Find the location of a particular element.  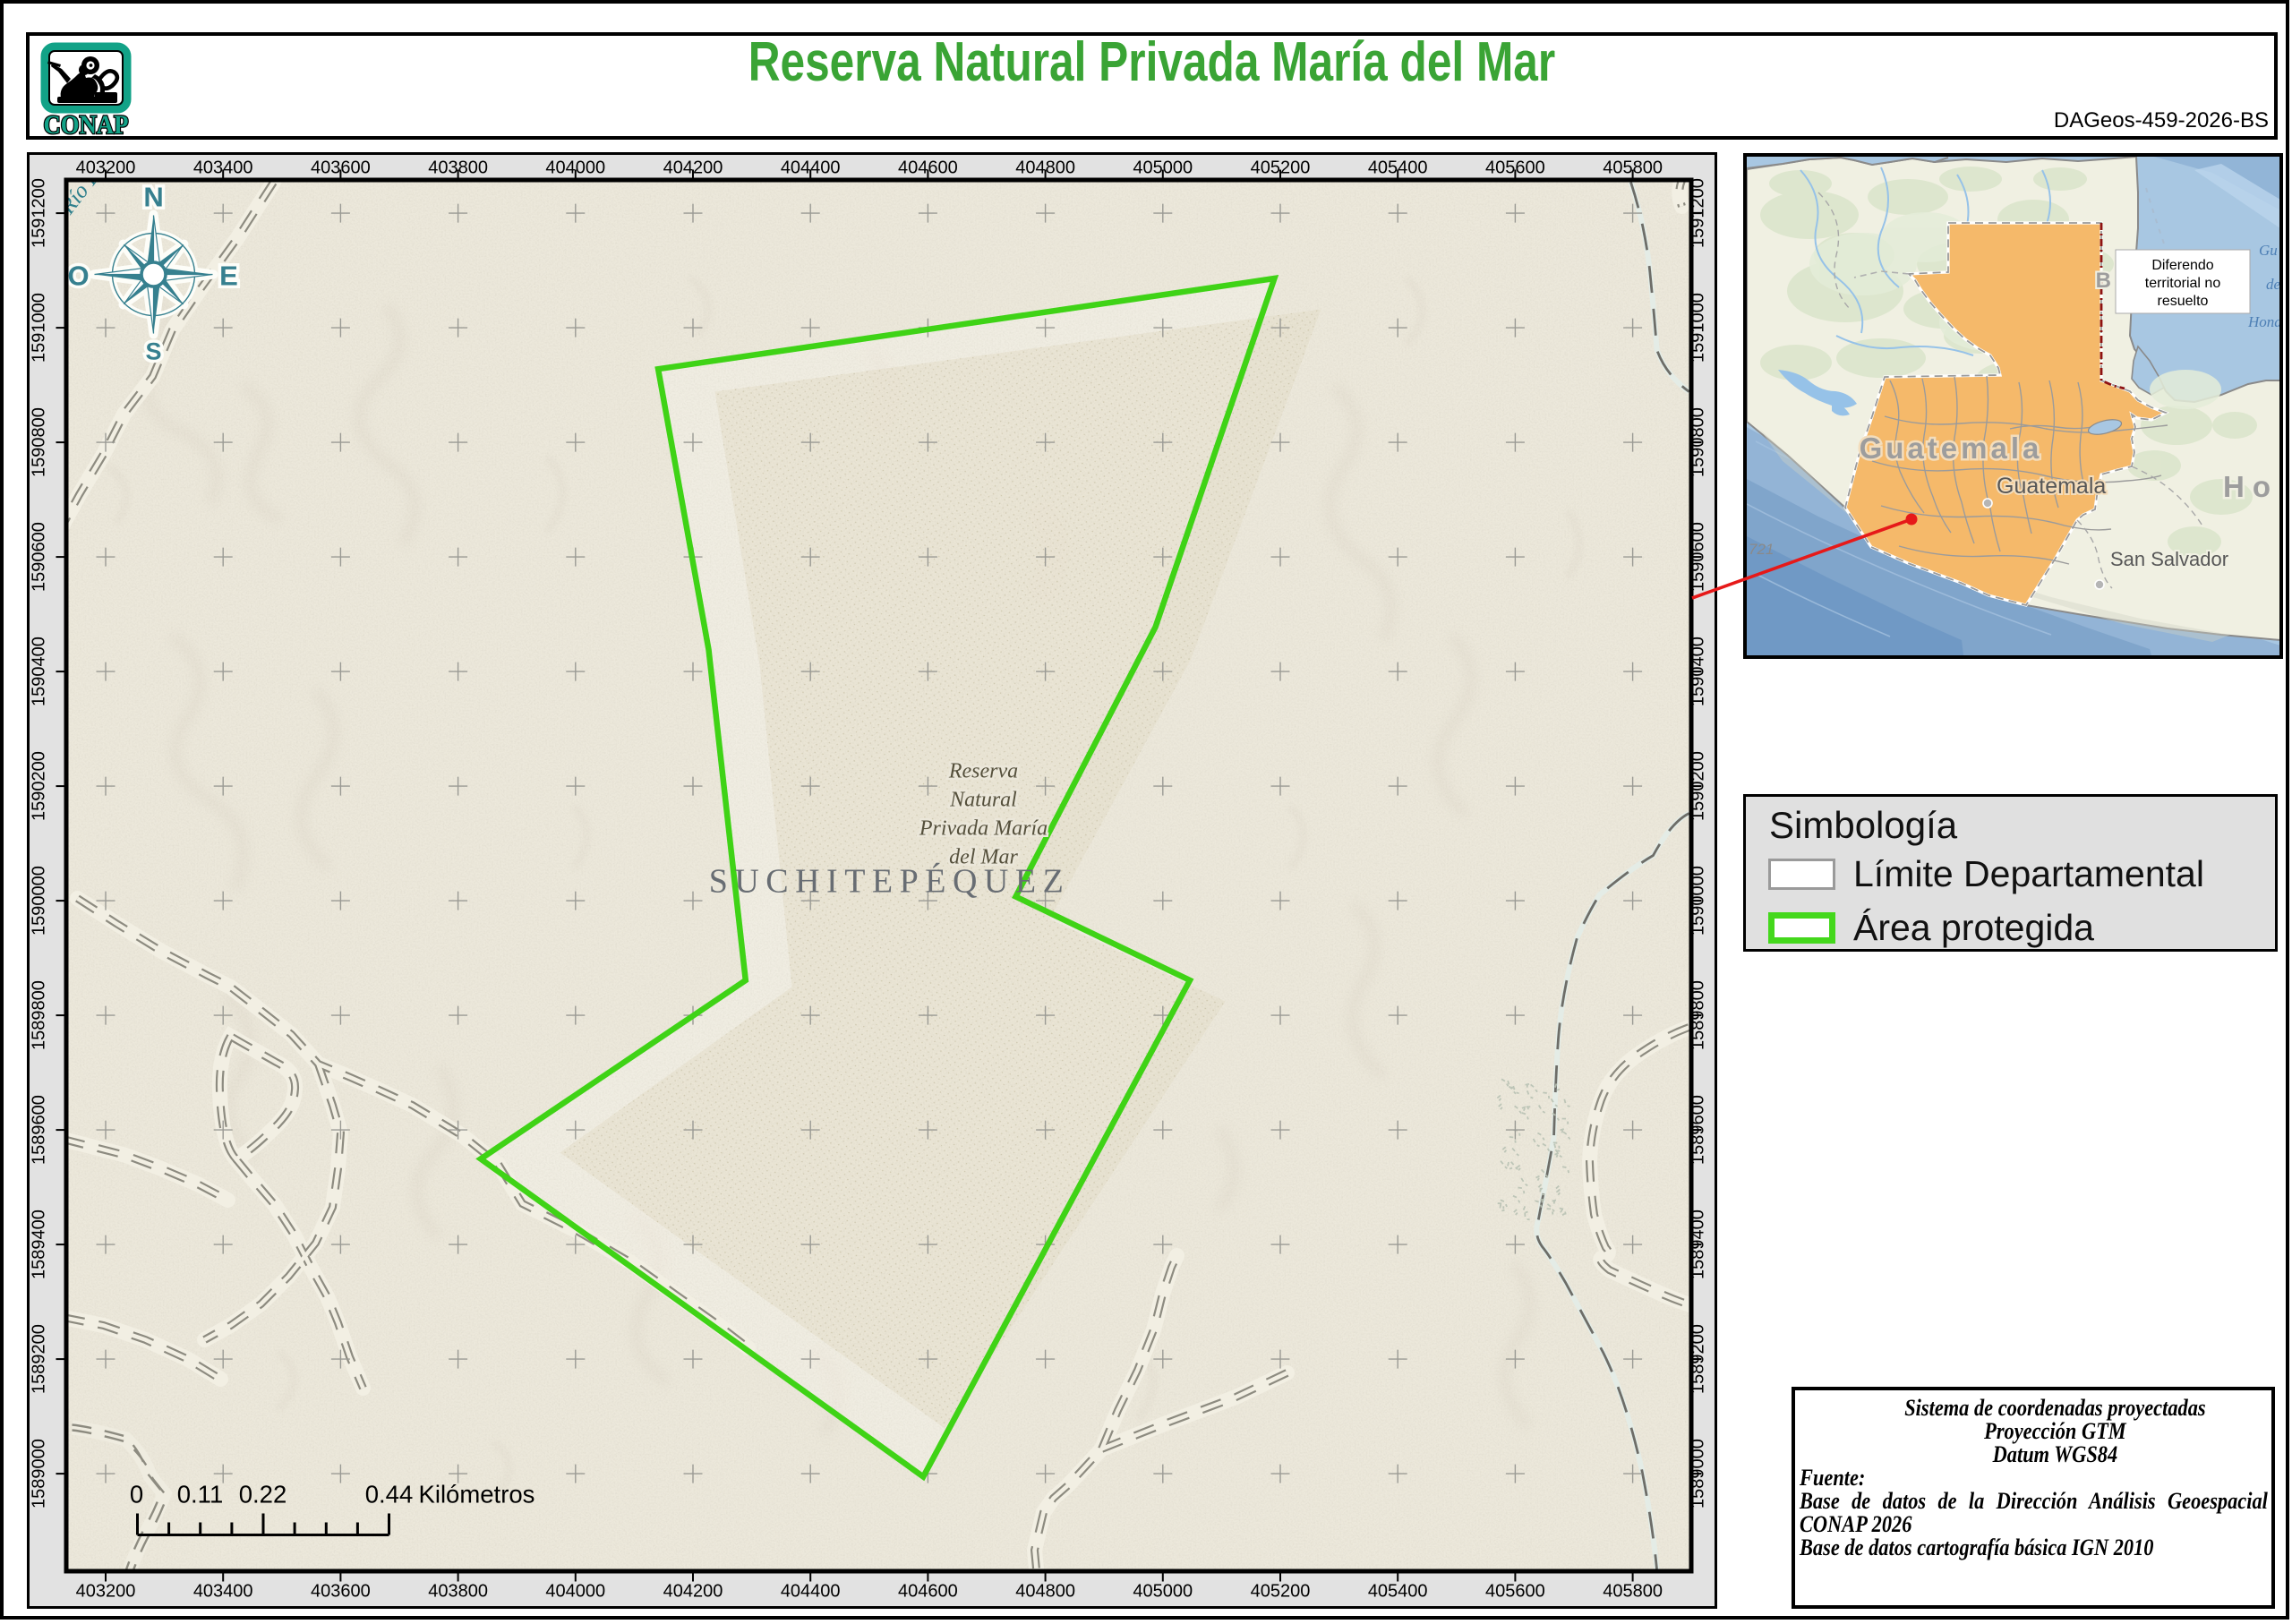

svg-text: del Mar is located at coordinates (983, 857).